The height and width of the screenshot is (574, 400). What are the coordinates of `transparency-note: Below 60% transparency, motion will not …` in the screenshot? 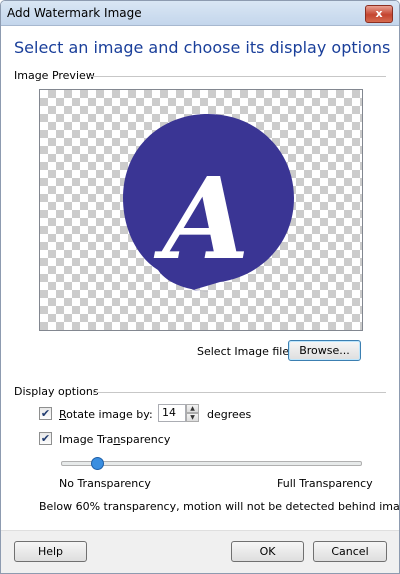 It's located at (219, 506).